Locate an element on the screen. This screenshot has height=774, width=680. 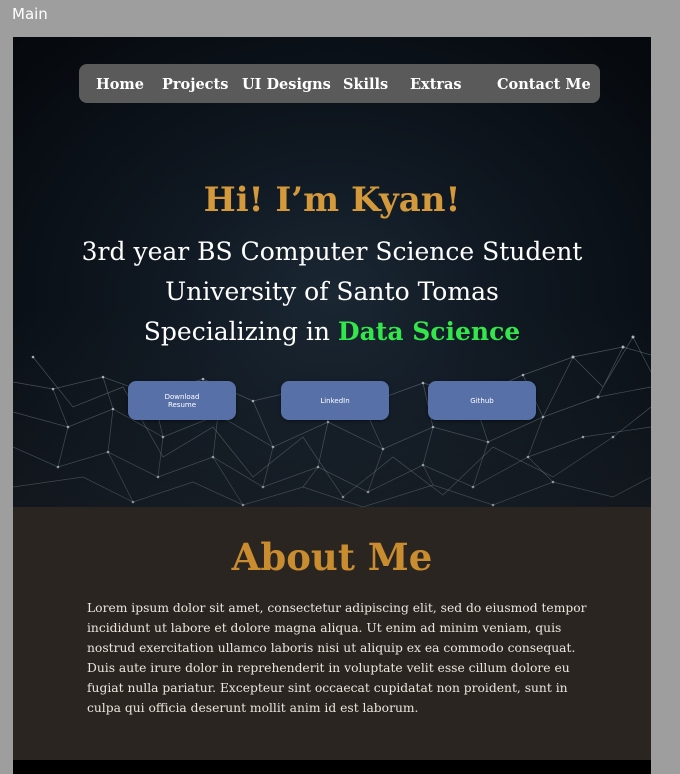
nav-link-contact-me: Contact Me is located at coordinates (544, 83).